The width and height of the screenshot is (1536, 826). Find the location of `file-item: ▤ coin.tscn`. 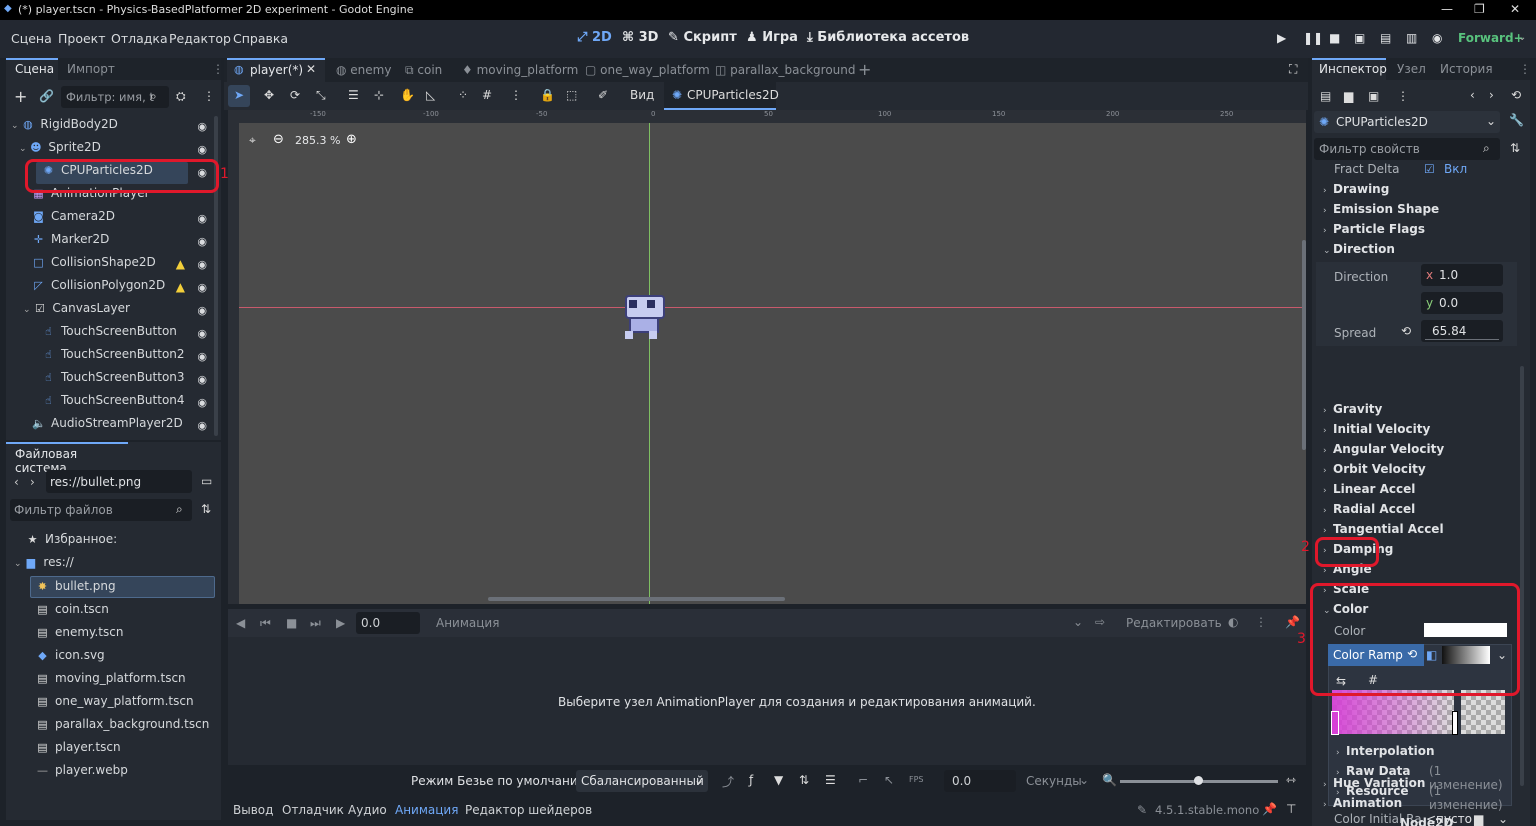

file-item: ▤ coin.tscn is located at coordinates (72, 613).